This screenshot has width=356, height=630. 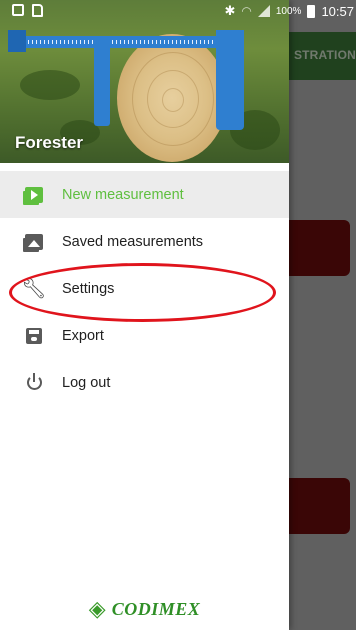 I want to click on brand-logo: ◈ CODIMEX, so click(x=144, y=609).